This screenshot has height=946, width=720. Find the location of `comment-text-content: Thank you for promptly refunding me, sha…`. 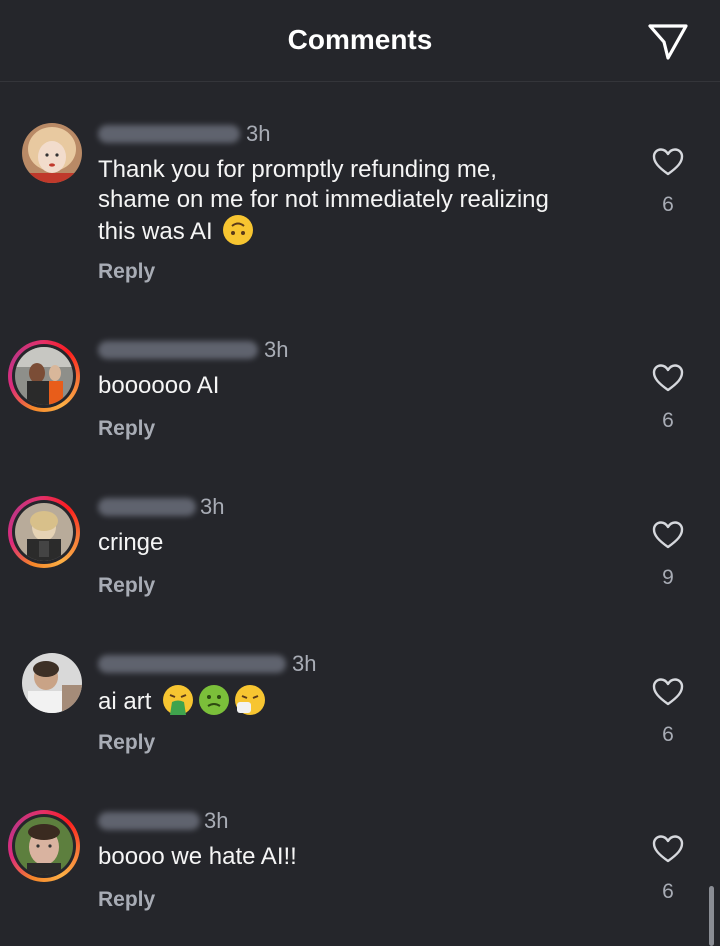

comment-text-content: Thank you for promptly refunding me, sha… is located at coordinates (323, 200).